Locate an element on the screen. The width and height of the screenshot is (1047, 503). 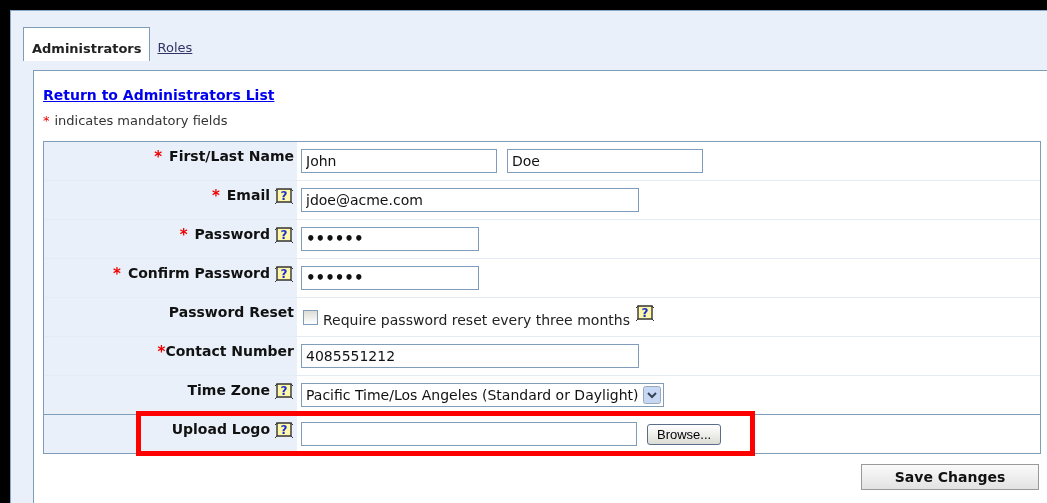
checkbox-label: Require password reset every three months is located at coordinates (476, 320).